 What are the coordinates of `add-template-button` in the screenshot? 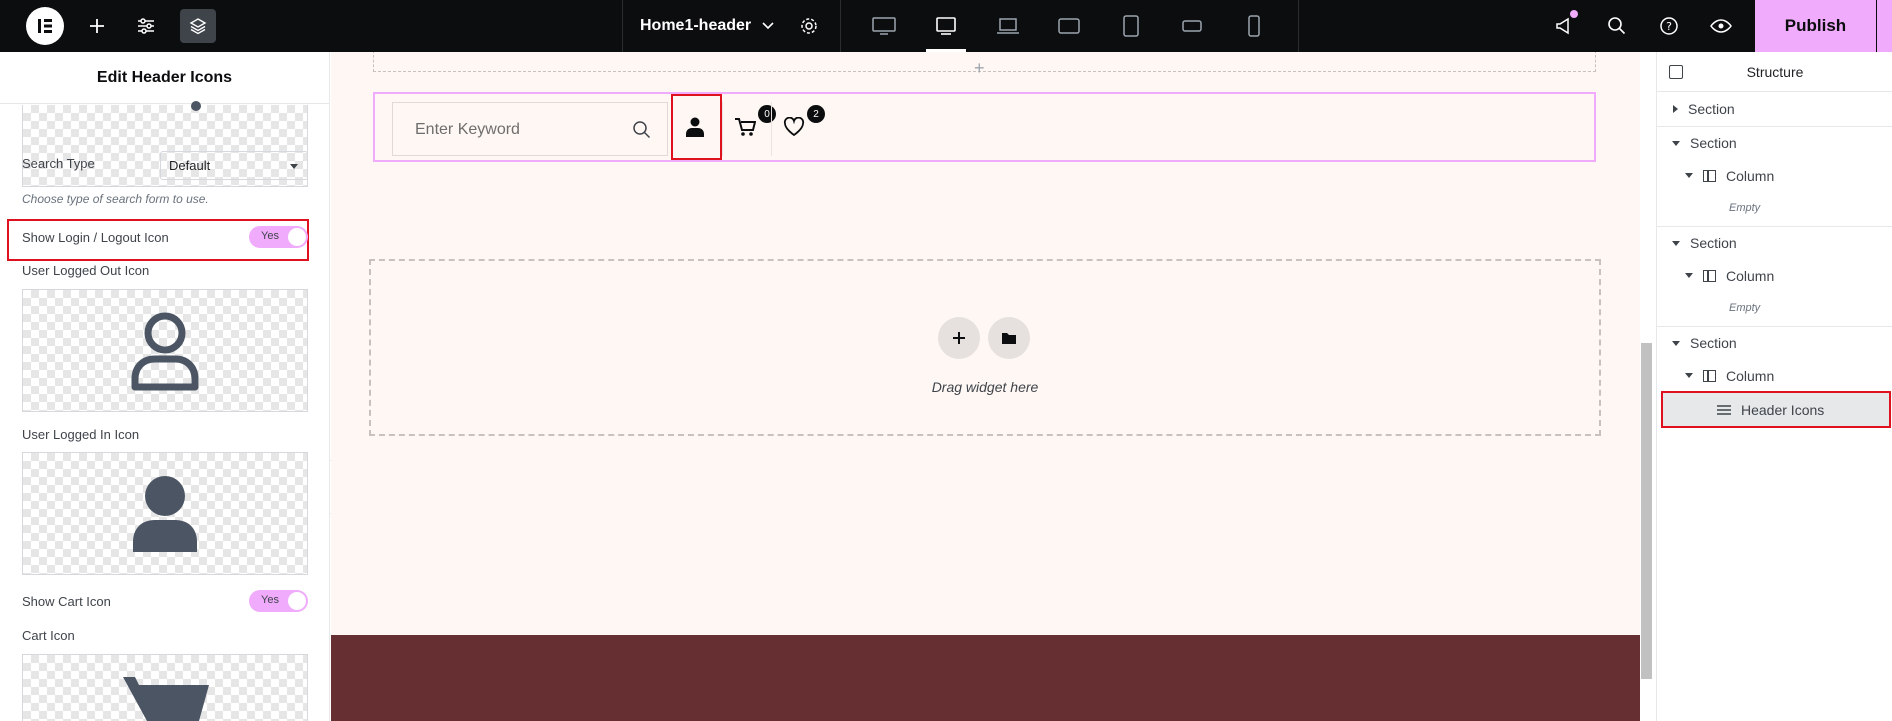 It's located at (1009, 338).